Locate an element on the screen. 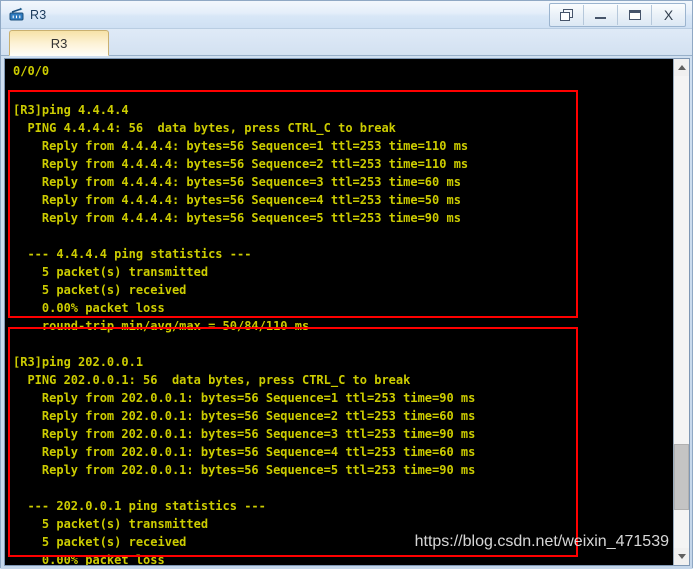 The height and width of the screenshot is (569, 693). interface-status-line: 0/0/0 is located at coordinates (31, 71).